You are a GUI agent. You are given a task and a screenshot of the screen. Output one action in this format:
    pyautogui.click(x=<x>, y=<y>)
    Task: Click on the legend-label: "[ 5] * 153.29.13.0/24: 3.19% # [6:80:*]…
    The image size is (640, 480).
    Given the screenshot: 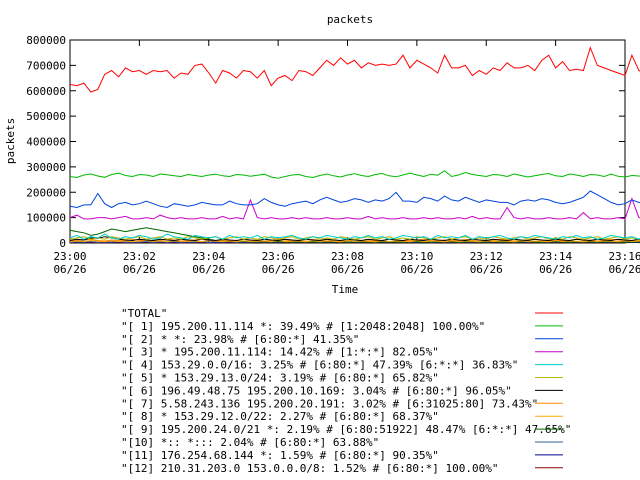 What is the action you would take?
    pyautogui.click(x=280, y=378)
    